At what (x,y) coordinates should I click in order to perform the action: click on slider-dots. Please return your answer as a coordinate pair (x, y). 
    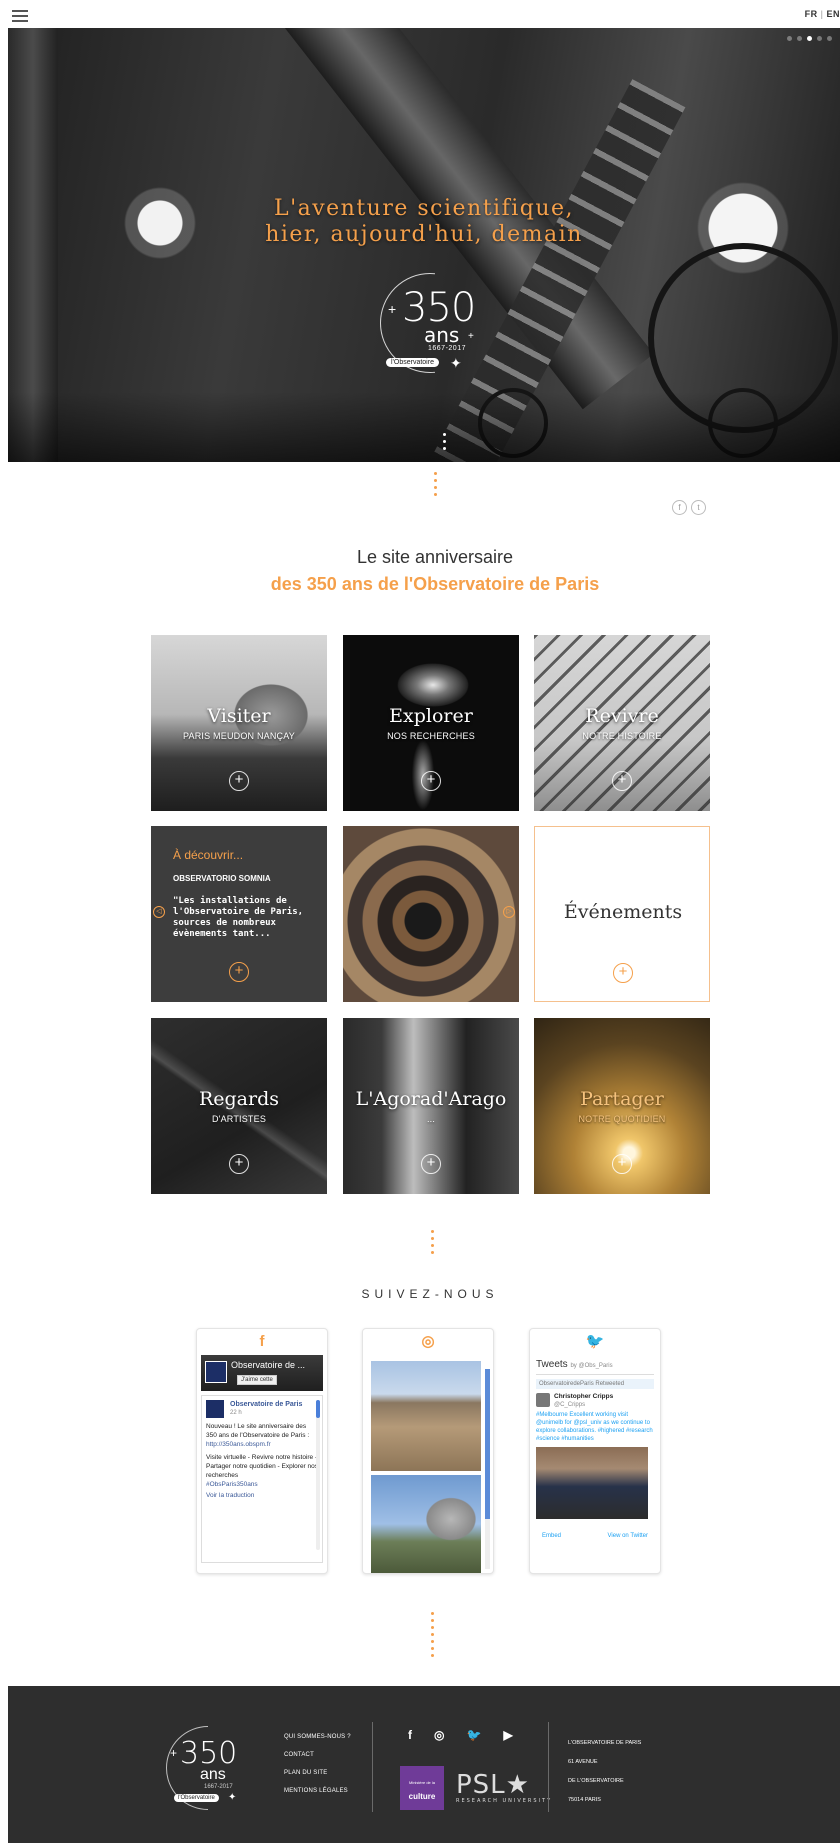
    Looking at the image, I should click on (809, 38).